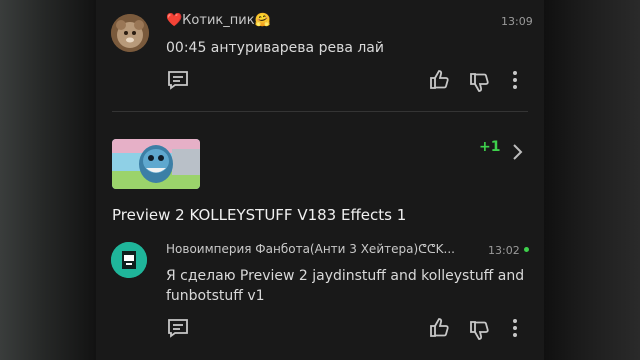  Describe the element at coordinates (517, 21) in the screenshot. I see `comment-time: 13:09` at that location.